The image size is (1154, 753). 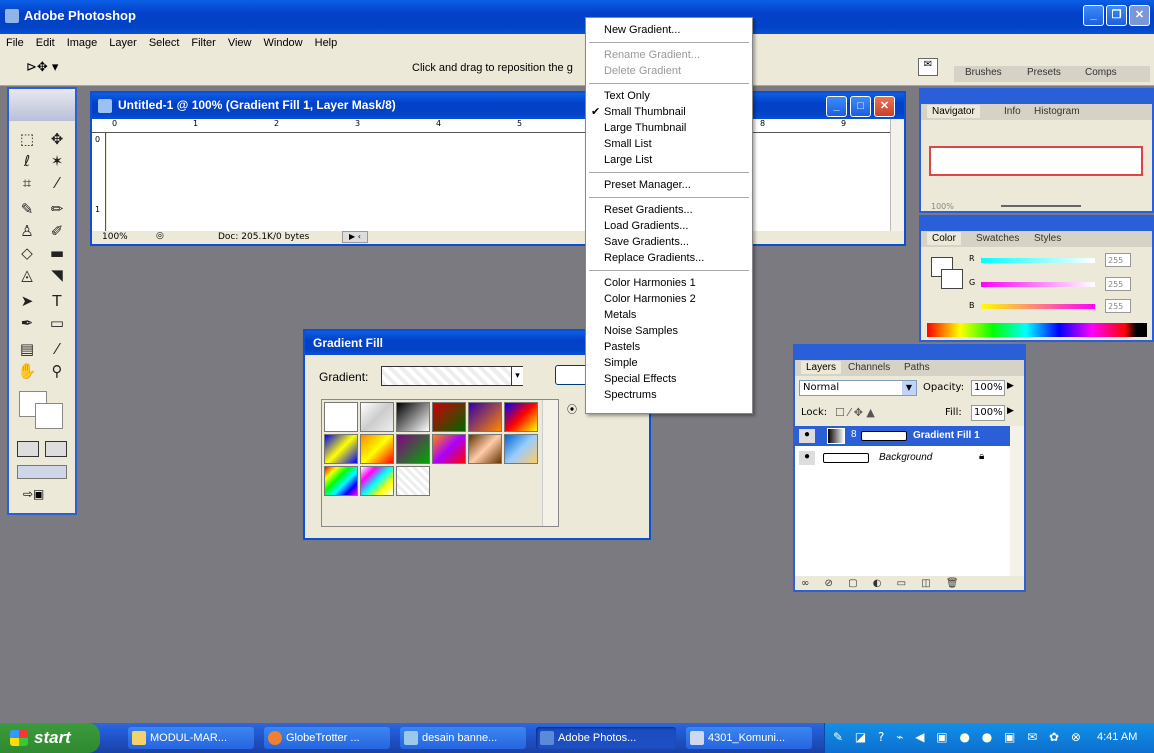 I want to click on menu-item-metals: Metals, so click(x=669, y=315).